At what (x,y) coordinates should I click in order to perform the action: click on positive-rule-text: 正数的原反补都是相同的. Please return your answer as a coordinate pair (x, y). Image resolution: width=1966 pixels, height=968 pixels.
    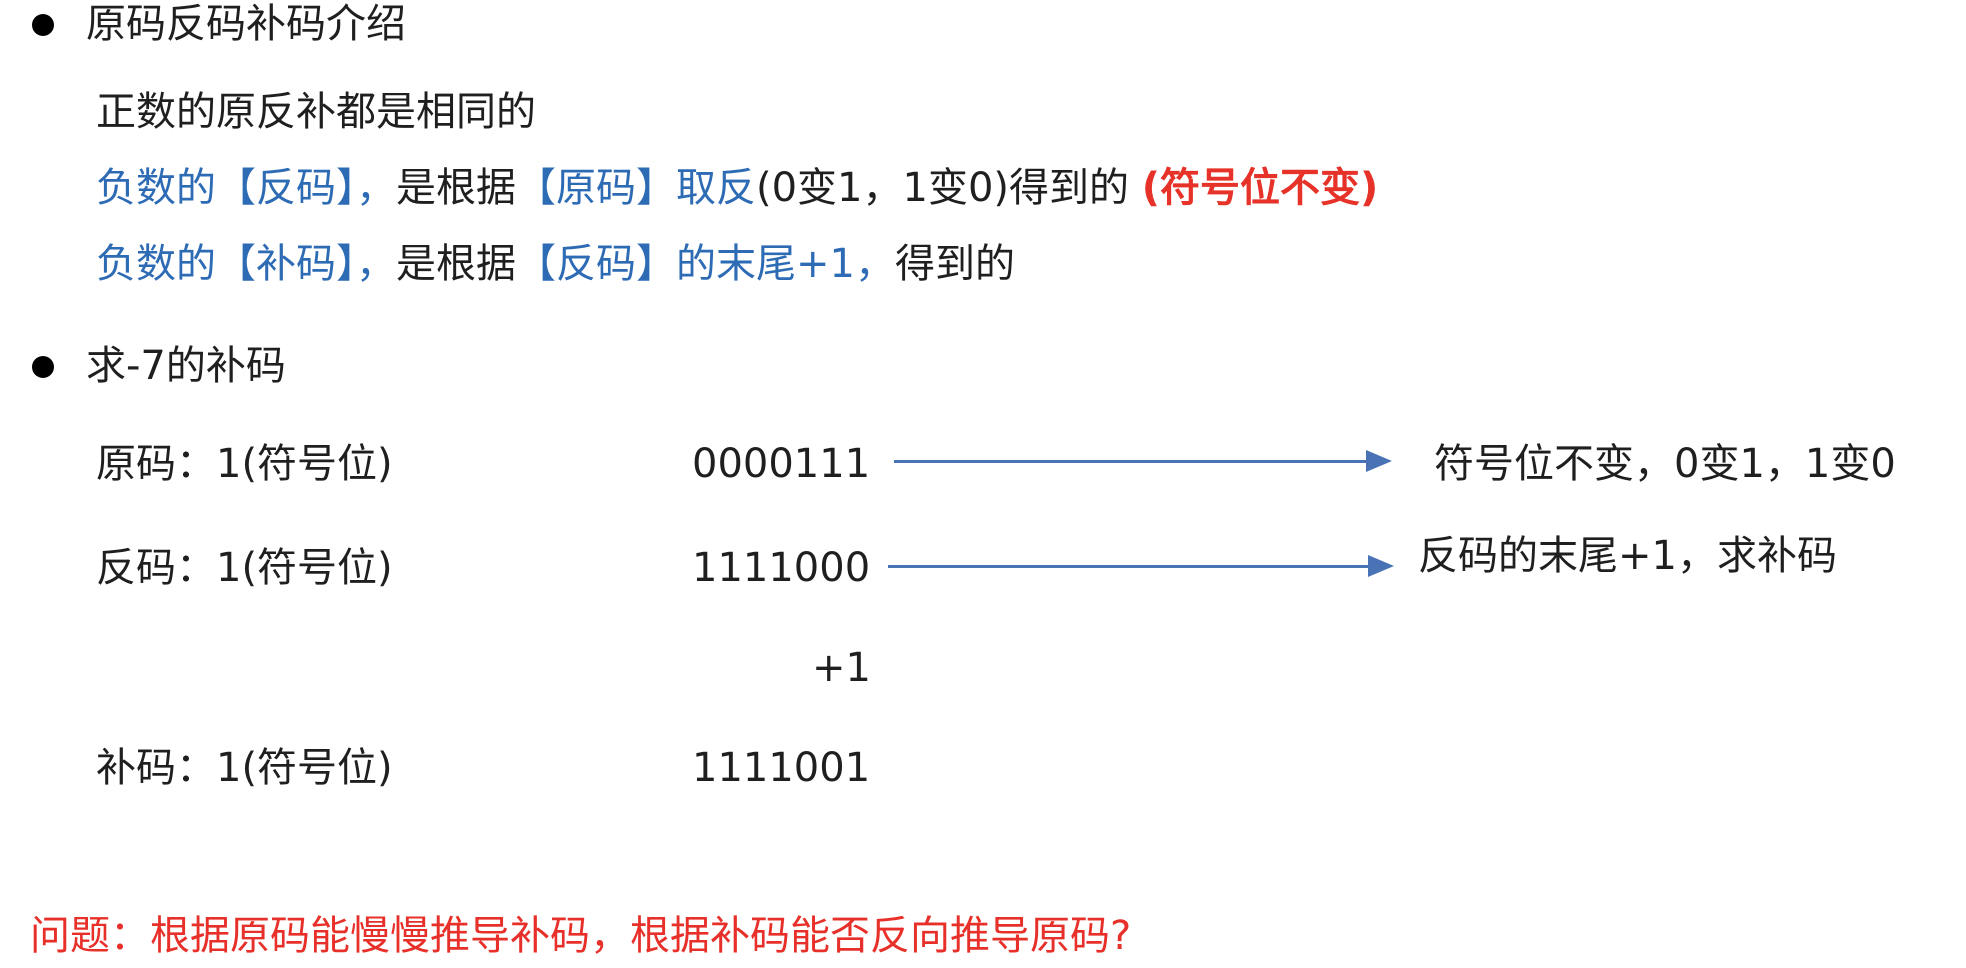
    Looking at the image, I should click on (316, 112).